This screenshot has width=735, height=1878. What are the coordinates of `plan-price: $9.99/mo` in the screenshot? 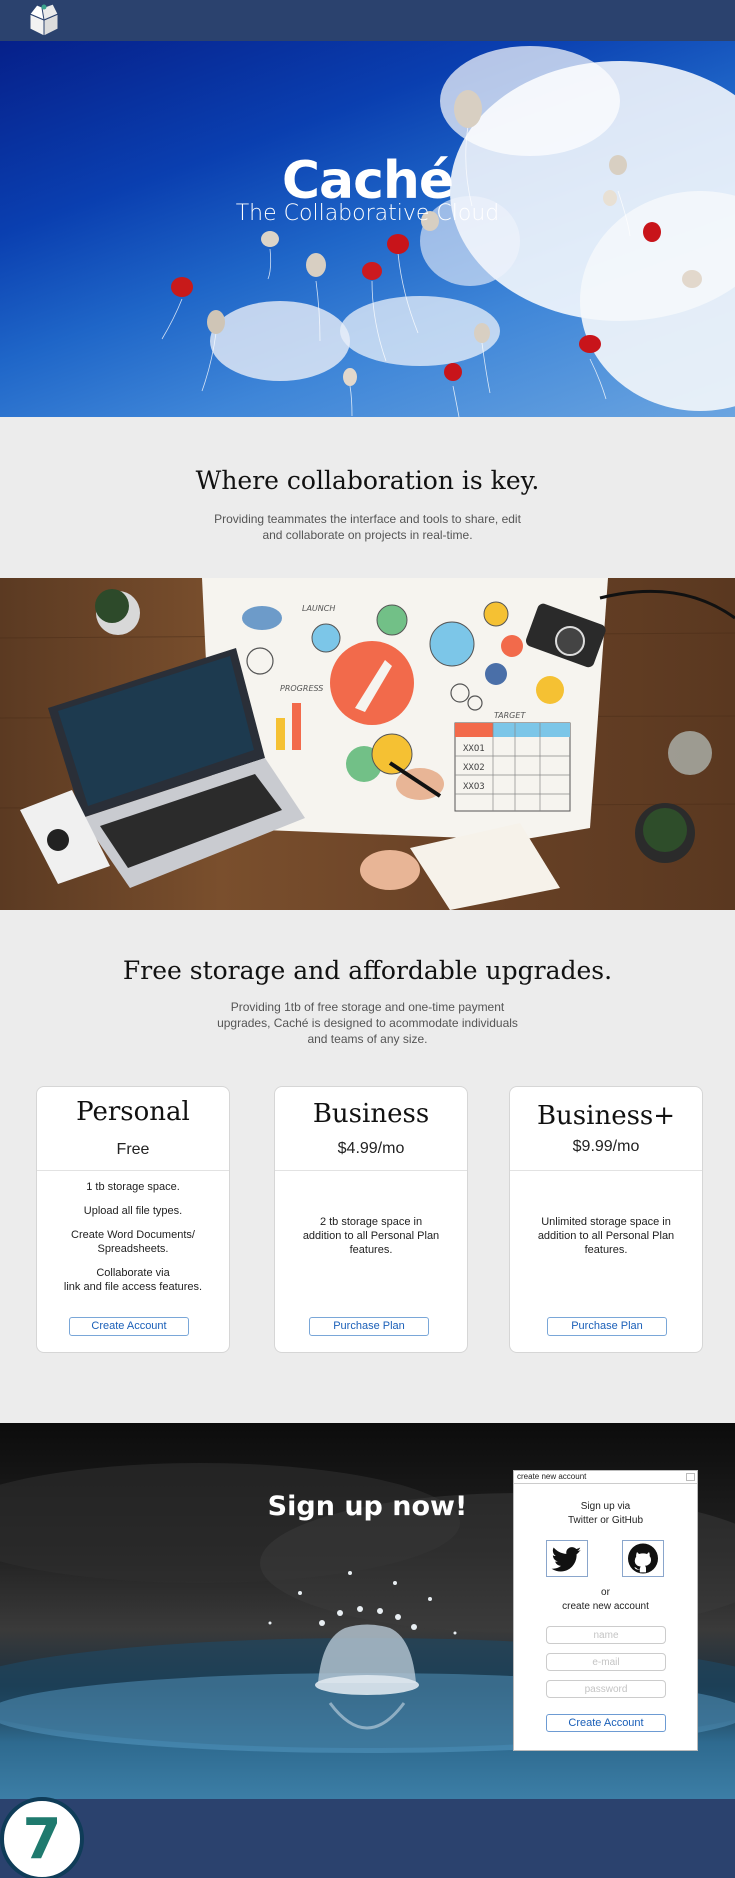 It's located at (606, 1146).